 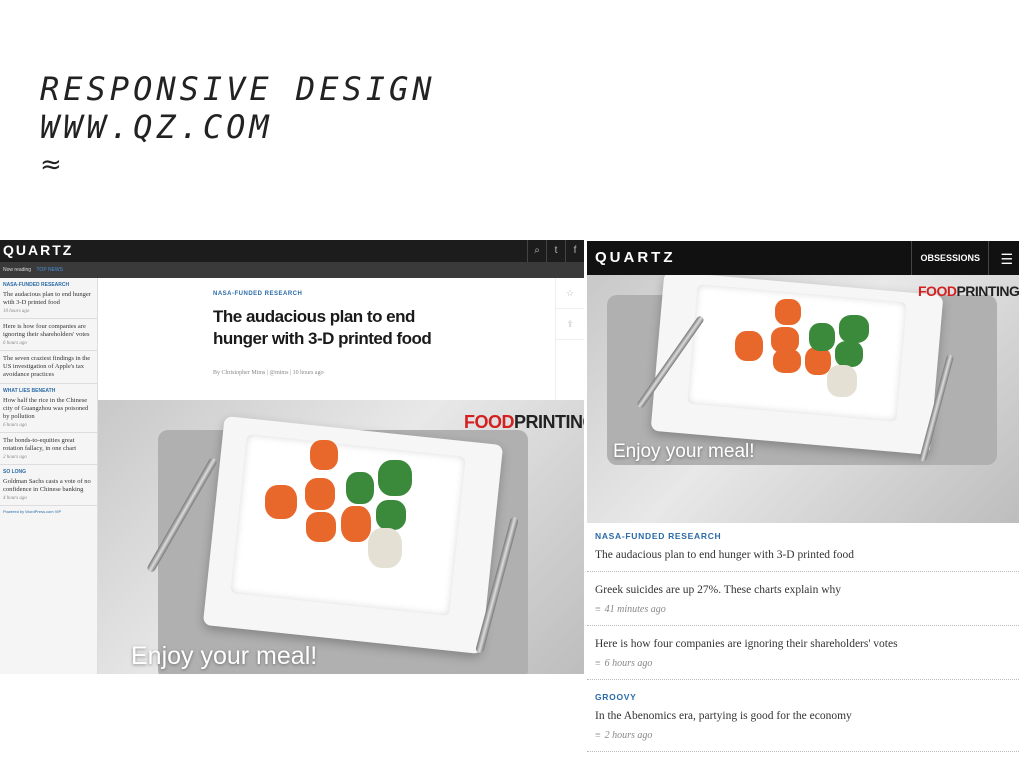 What do you see at coordinates (15, 498) in the screenshot?
I see `sidebar-item-time: 4 hours ago` at bounding box center [15, 498].